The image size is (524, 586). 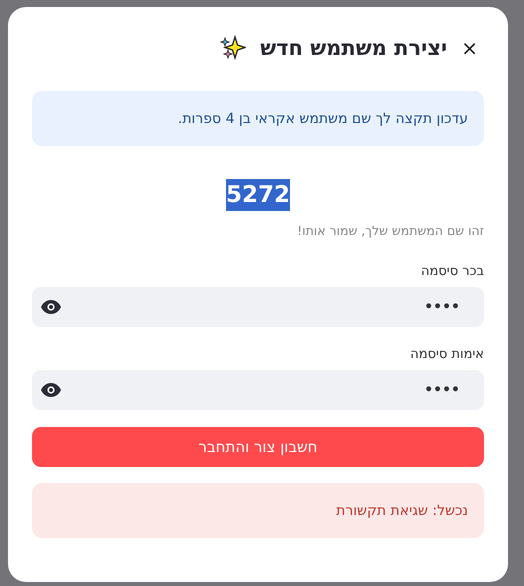 What do you see at coordinates (354, 48) in the screenshot?
I see `dialog-title: יצירת משתמש חדש` at bounding box center [354, 48].